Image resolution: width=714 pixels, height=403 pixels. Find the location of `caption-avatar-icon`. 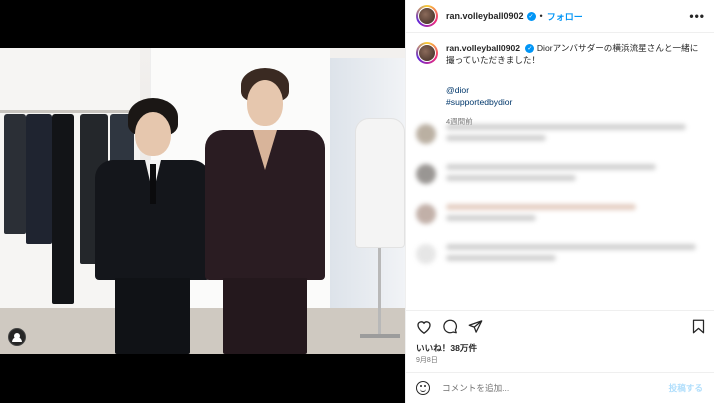

caption-avatar-icon is located at coordinates (427, 53).